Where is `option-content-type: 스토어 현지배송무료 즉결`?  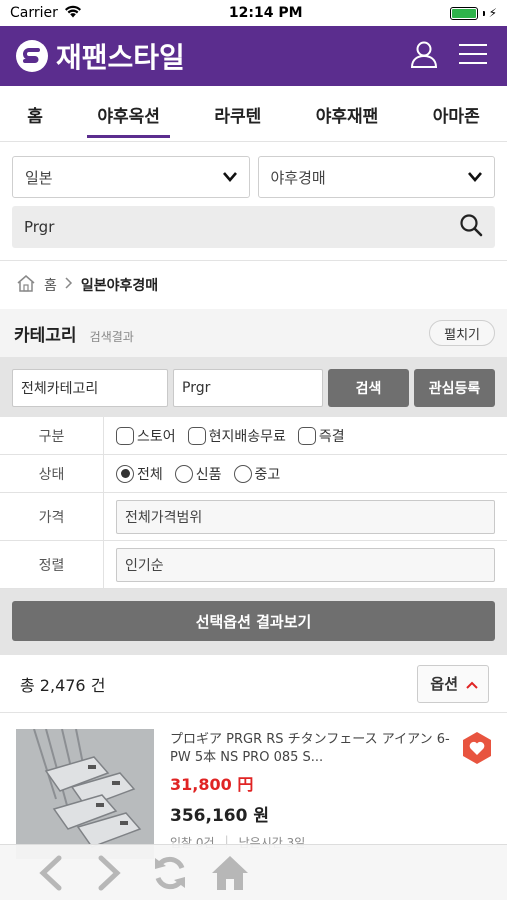 option-content-type: 스토어 현지배송무료 즉결 is located at coordinates (305, 435).